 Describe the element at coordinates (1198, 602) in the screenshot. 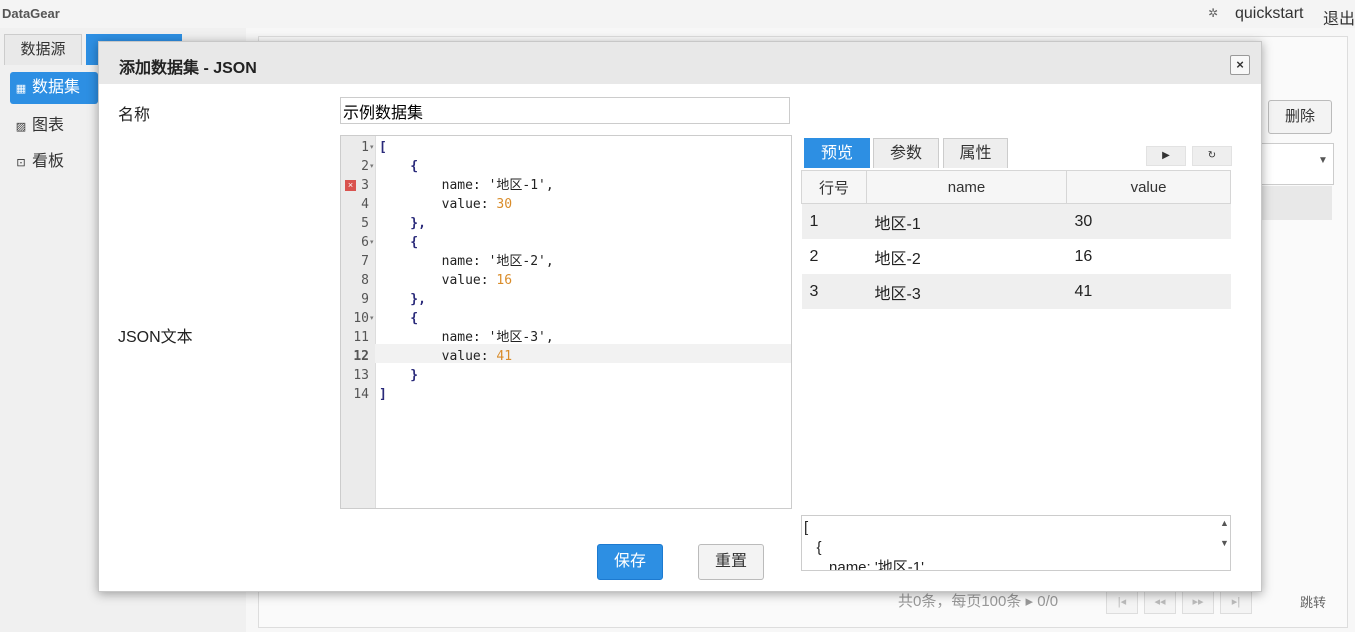

I see `next-page-button: ▸▸` at that location.